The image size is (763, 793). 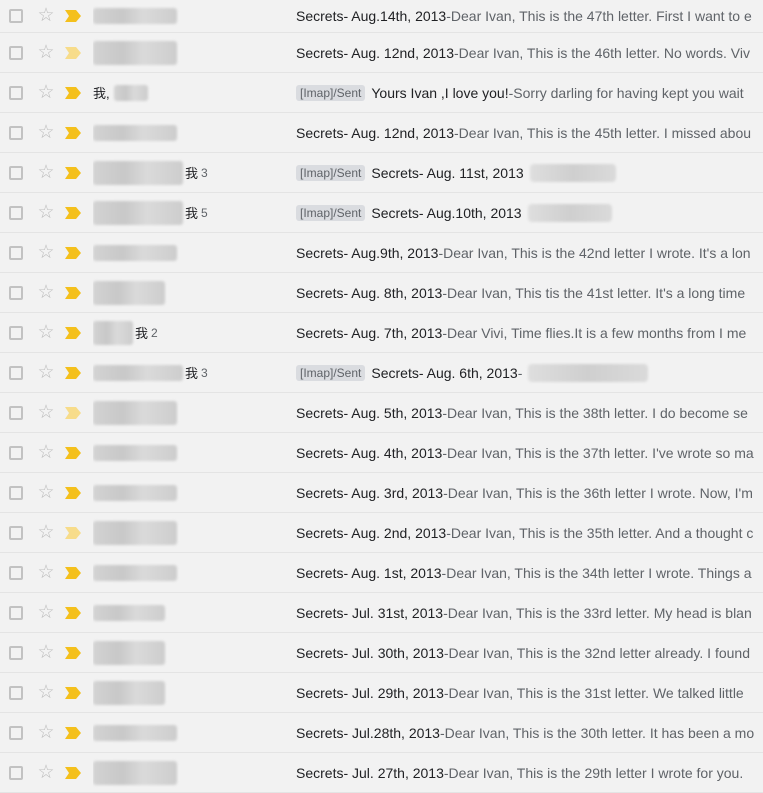 What do you see at coordinates (381, 213) in the screenshot?
I see `email-row: ☆ 我 5 [Imap]/Sent Secrets- Aug.10th, 2013` at bounding box center [381, 213].